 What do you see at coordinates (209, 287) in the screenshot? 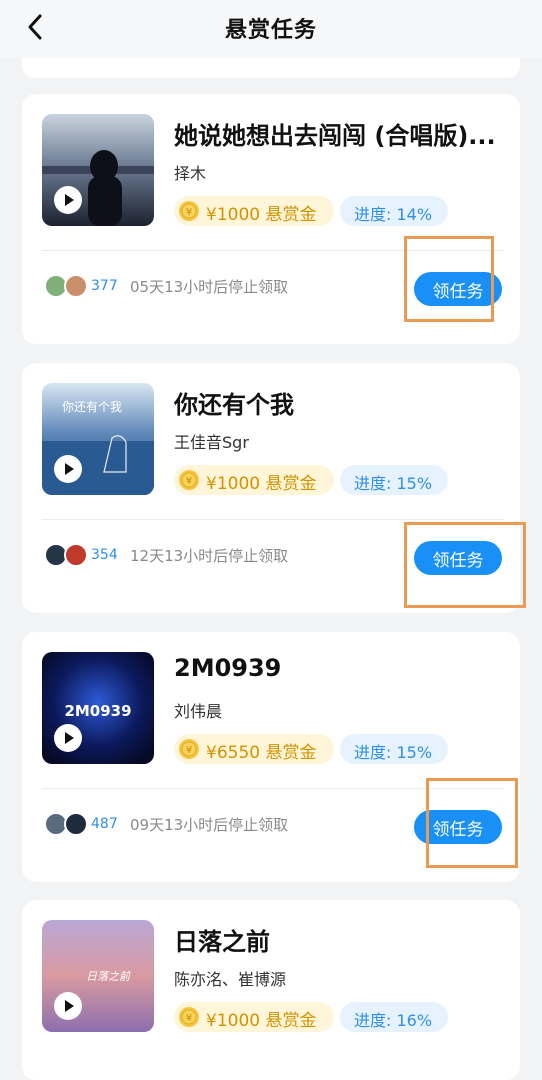
I see `deadline-text: 05天13小时后停止领取` at bounding box center [209, 287].